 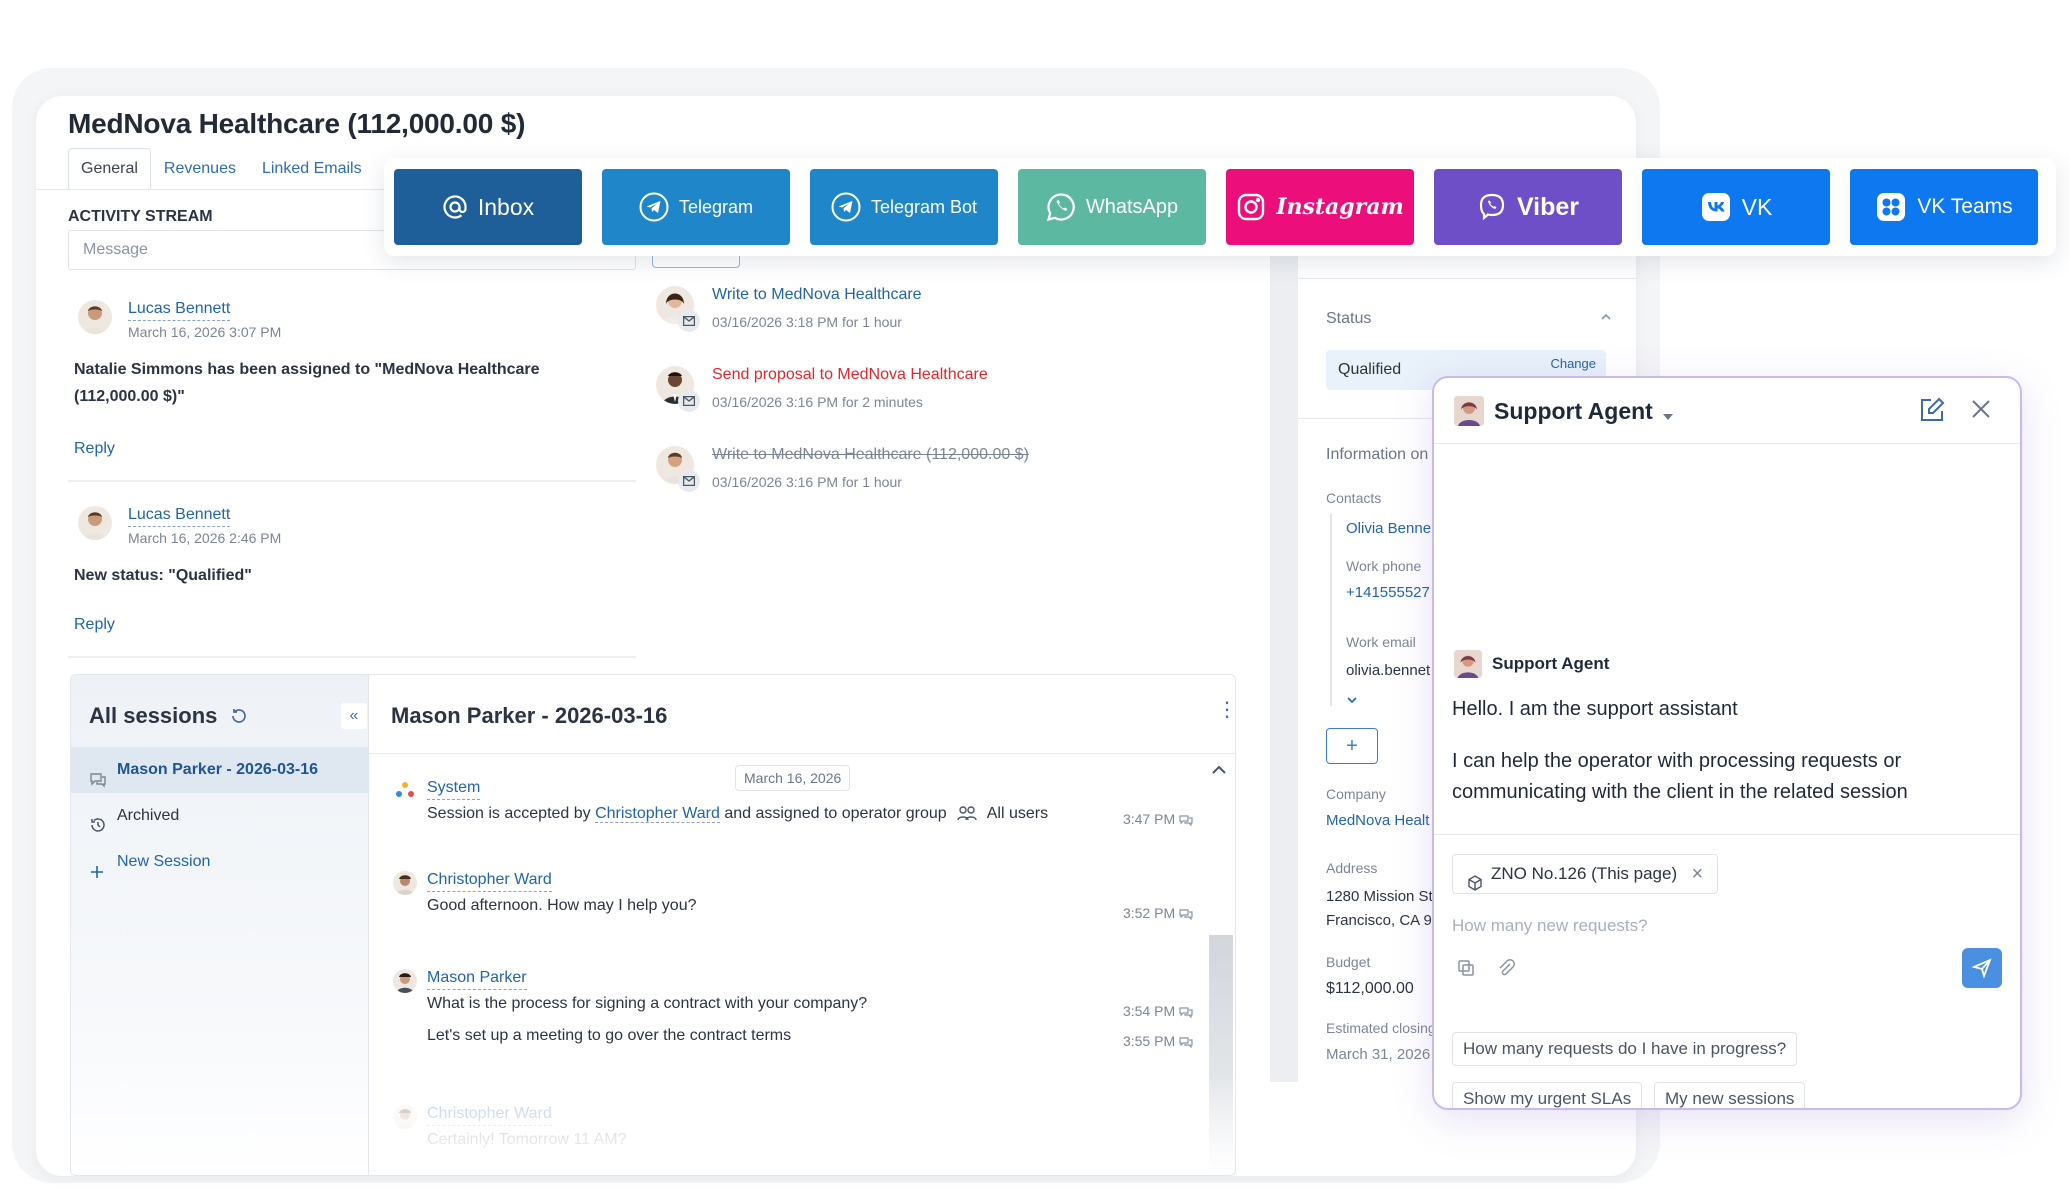 What do you see at coordinates (1730, 1095) in the screenshot?
I see `suggestion-chip: My new sessions` at bounding box center [1730, 1095].